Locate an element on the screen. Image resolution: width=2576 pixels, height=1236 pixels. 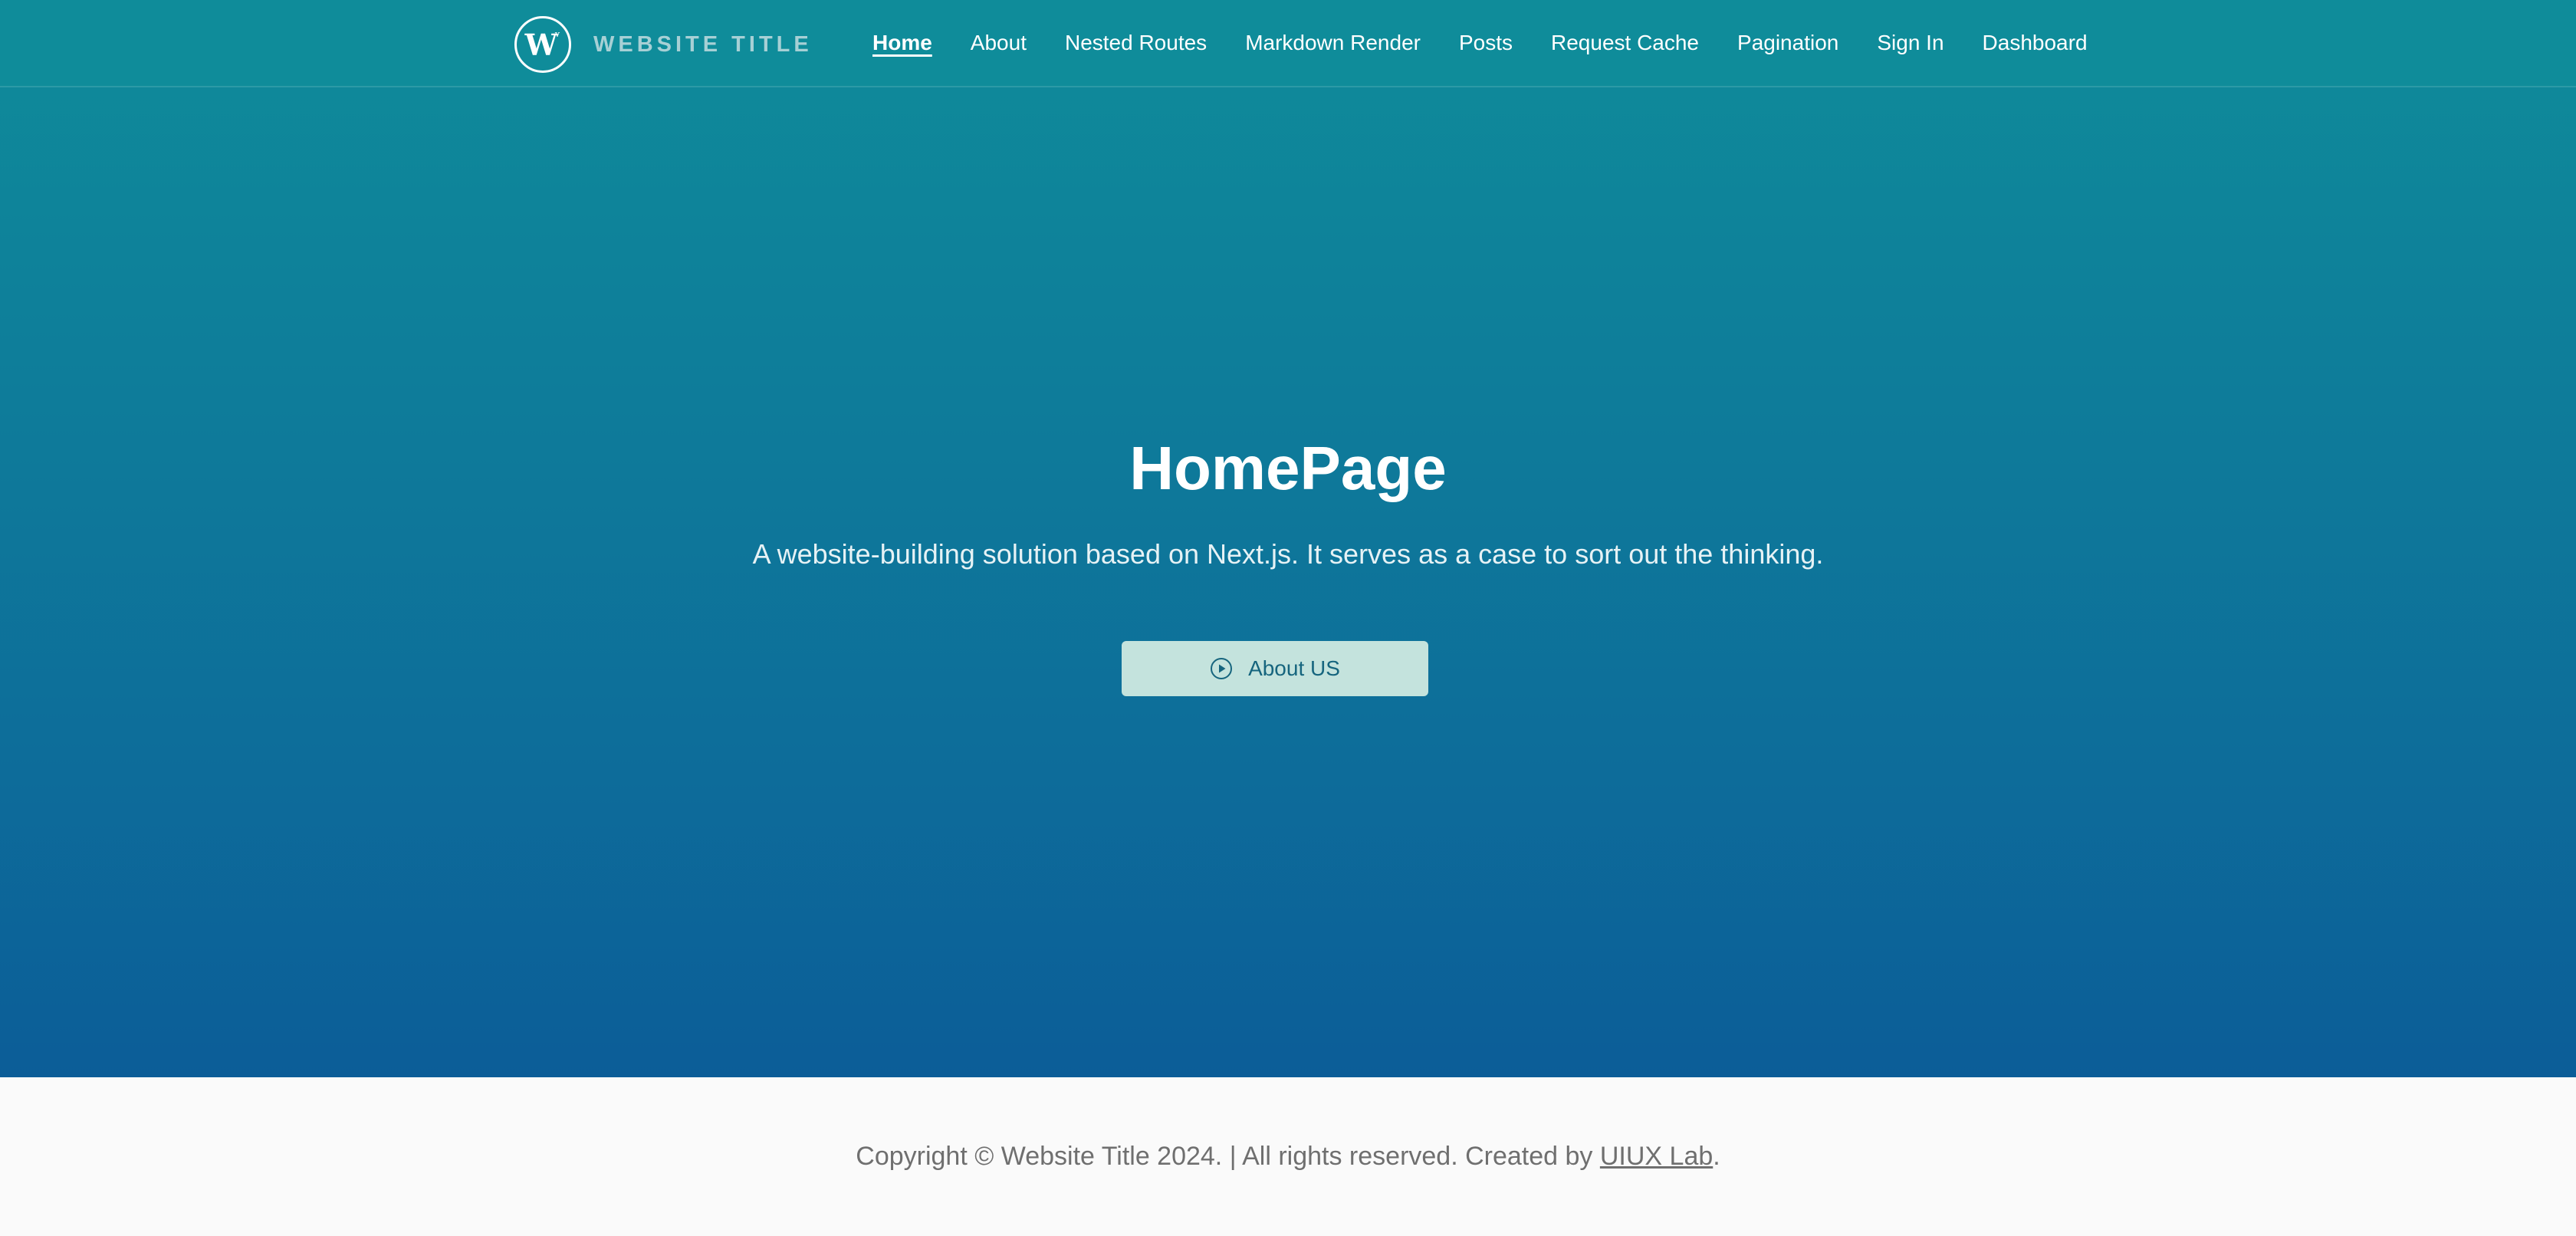
page-title: HomePage is located at coordinates (1288, 468).